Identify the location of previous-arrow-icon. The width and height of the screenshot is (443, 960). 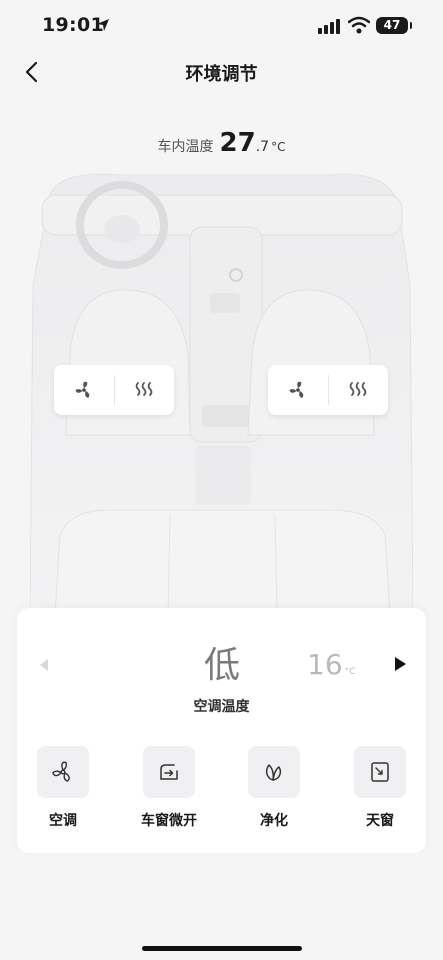
(44, 665).